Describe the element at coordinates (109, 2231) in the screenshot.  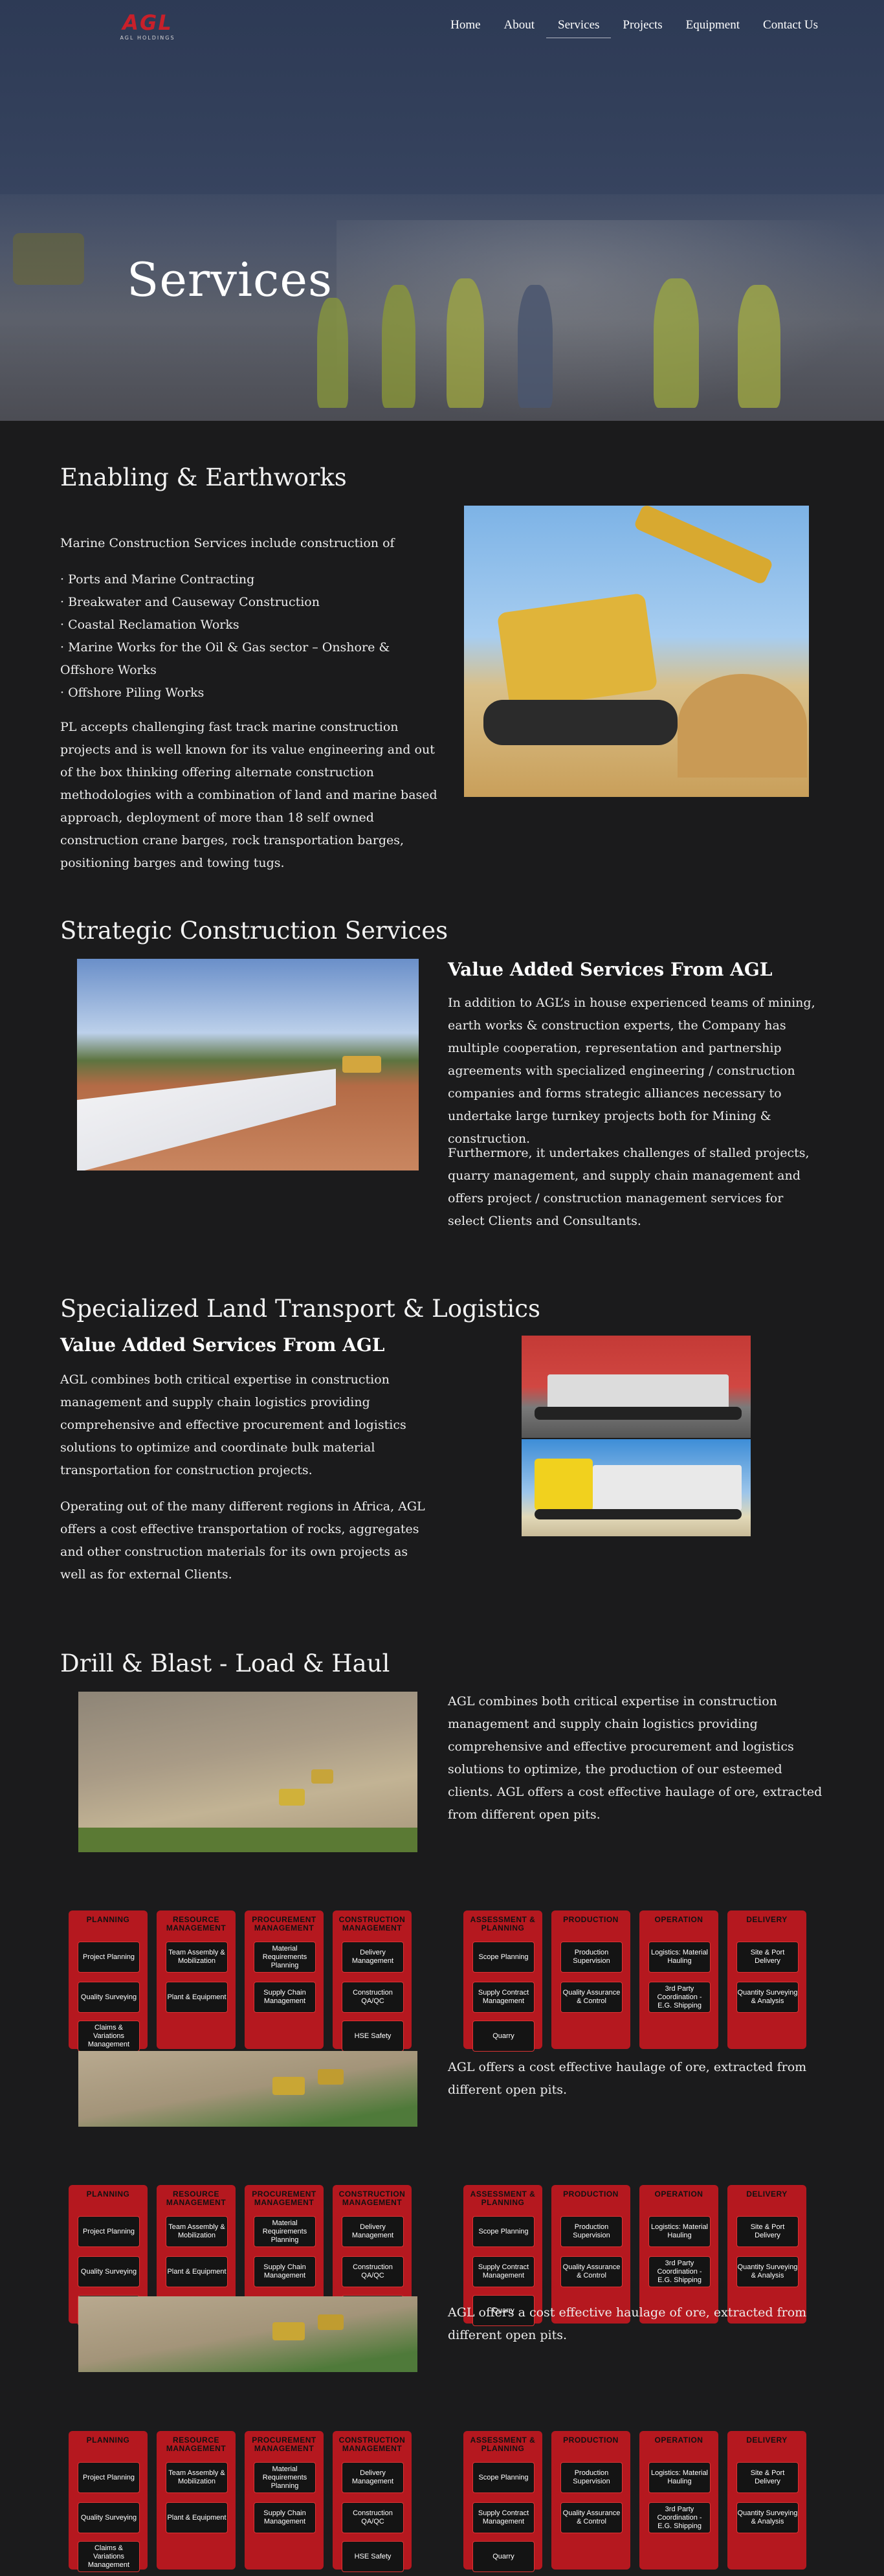
I see `process-step-box: Project Planning` at that location.